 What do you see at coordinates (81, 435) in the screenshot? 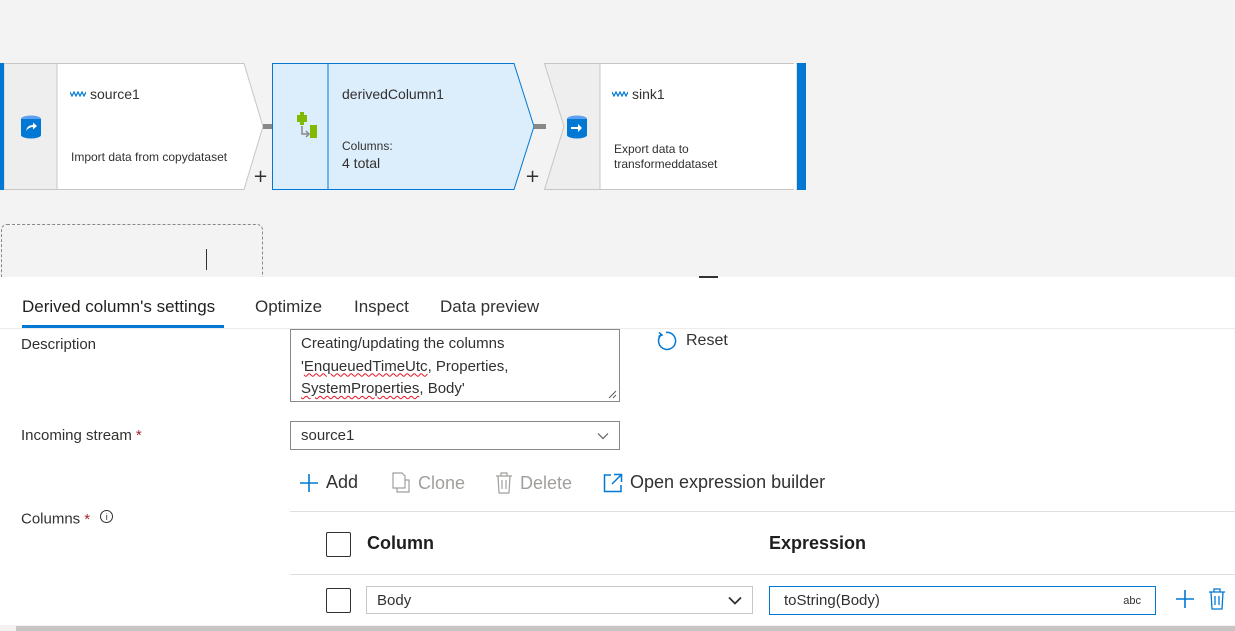
I see `incoming-stream-label: Incoming stream *` at bounding box center [81, 435].